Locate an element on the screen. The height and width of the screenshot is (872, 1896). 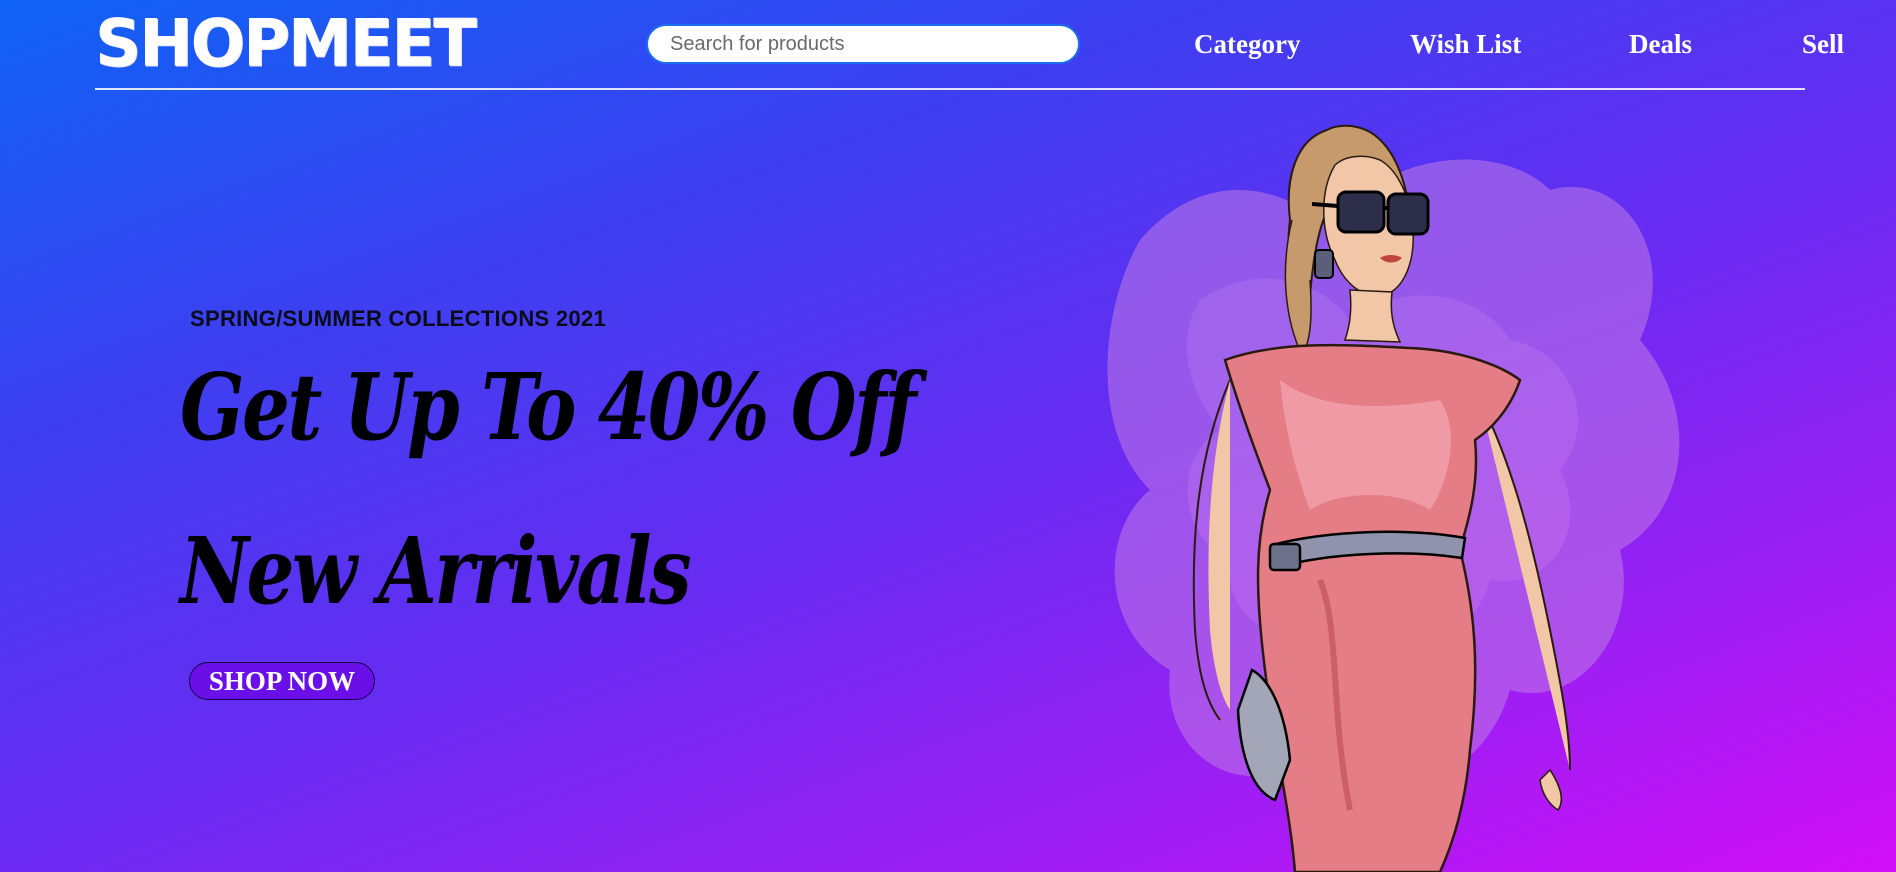
hero-headline-new-arrivals: New Arrivals is located at coordinates (436, 571).